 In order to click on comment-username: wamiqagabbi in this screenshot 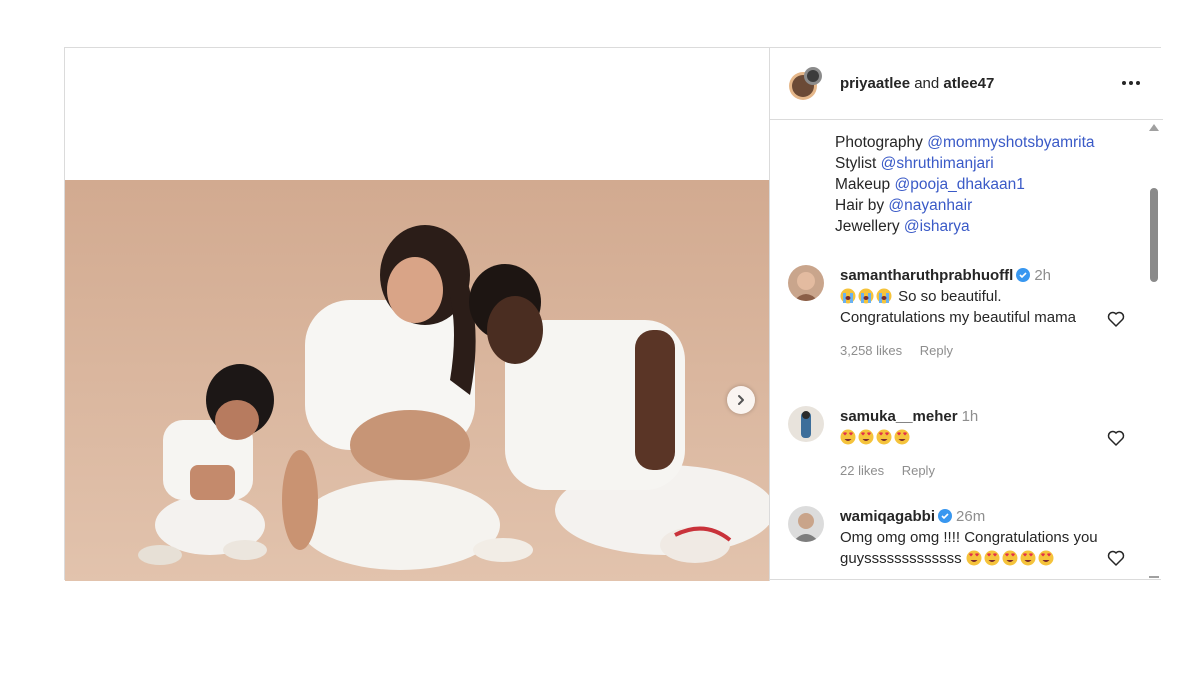, I will do `click(887, 516)`.